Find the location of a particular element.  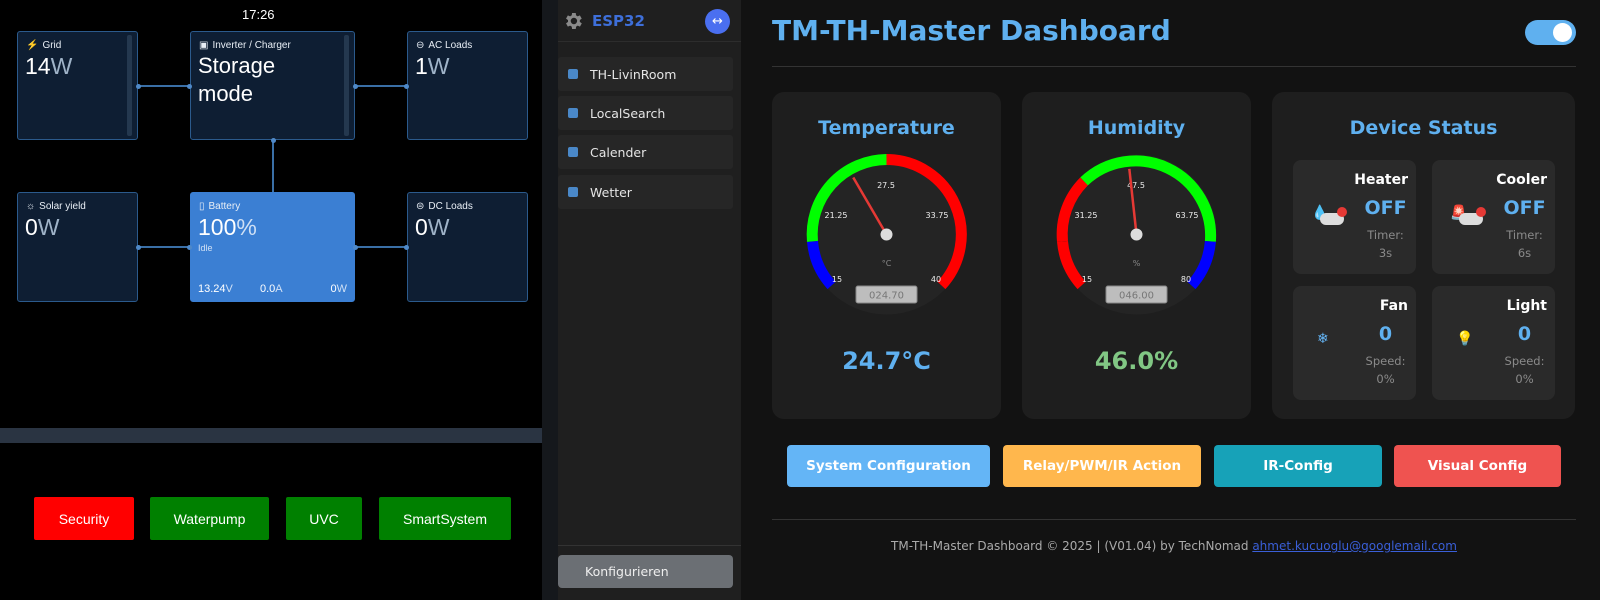

snowflake-icon: ❄ is located at coordinates (1323, 339).